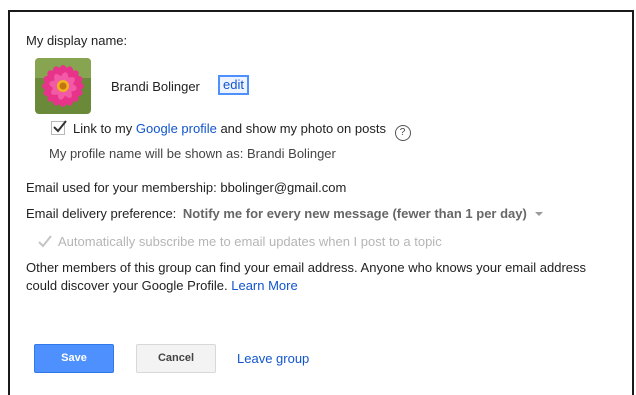 This screenshot has width=636, height=395. What do you see at coordinates (264, 285) in the screenshot?
I see `learn-more-link: Learn More` at bounding box center [264, 285].